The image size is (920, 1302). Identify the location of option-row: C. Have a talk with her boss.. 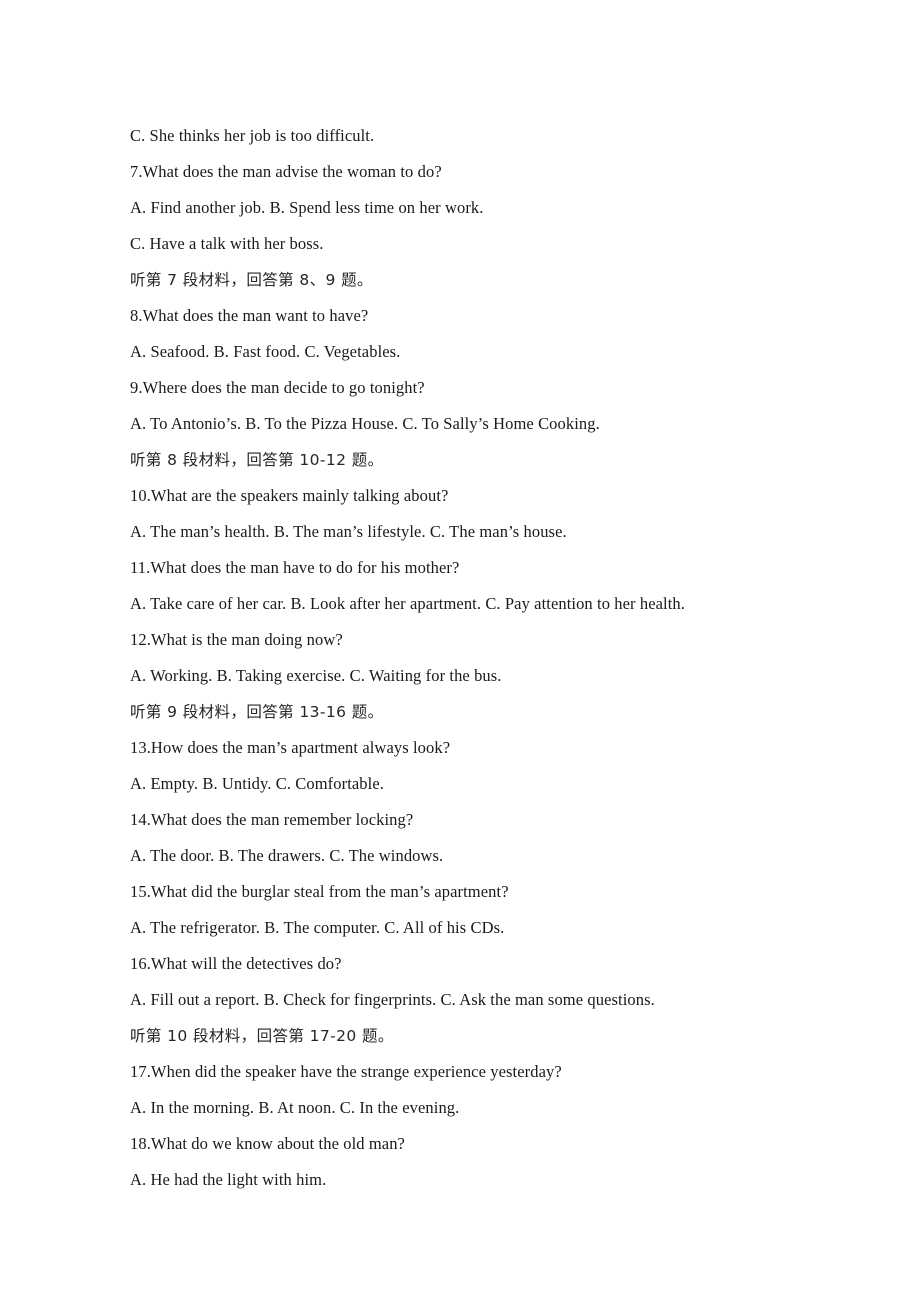
(227, 243).